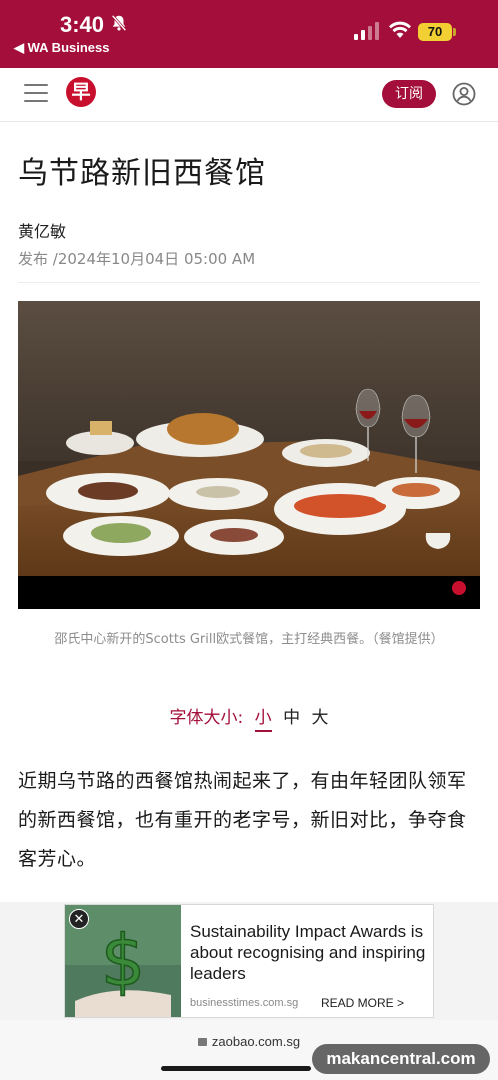 This screenshot has width=498, height=1080. I want to click on ad-read-more-link: READ MORE >, so click(362, 1003).